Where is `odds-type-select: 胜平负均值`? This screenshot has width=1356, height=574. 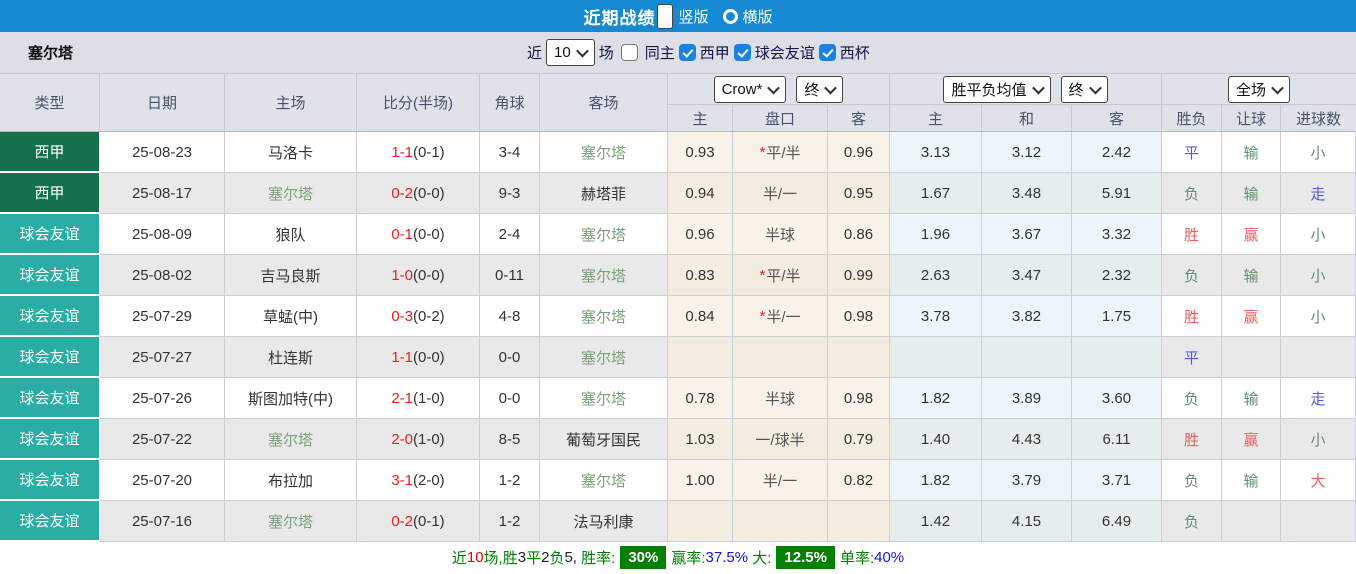
odds-type-select: 胜平负均值 is located at coordinates (997, 89).